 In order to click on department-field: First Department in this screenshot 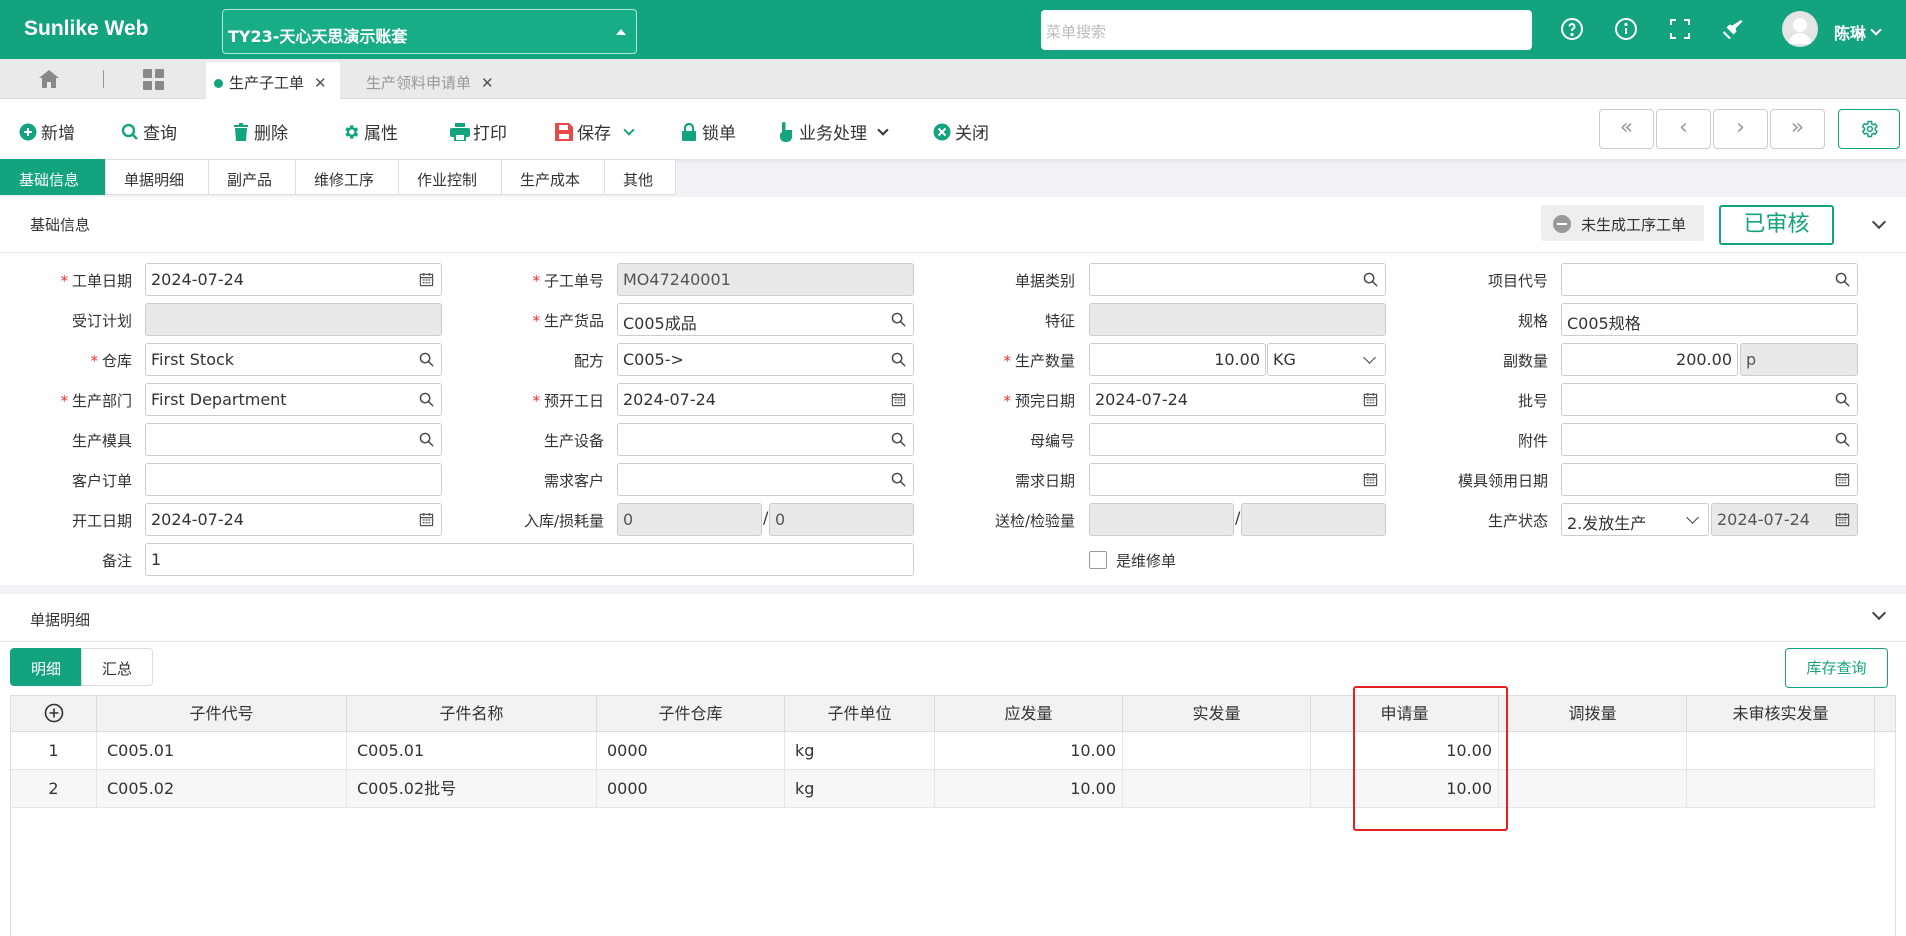, I will do `click(293, 399)`.